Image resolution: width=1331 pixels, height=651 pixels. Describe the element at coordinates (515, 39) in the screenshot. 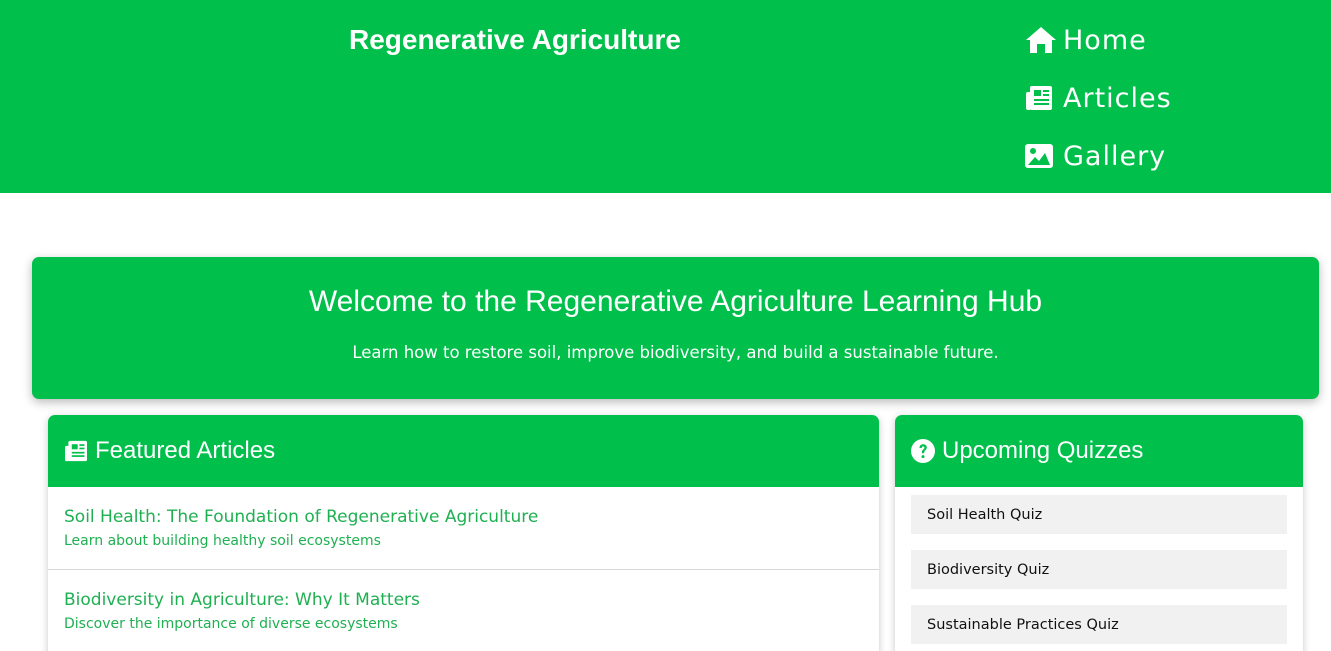

I see `site-title: Regenerative Agriculture` at that location.